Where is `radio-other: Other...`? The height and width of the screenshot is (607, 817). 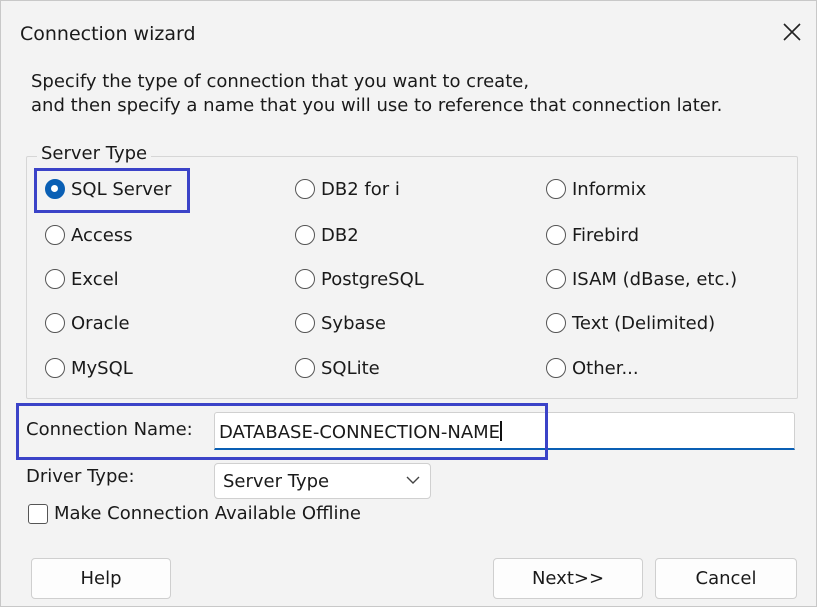
radio-other: Other... is located at coordinates (592, 368).